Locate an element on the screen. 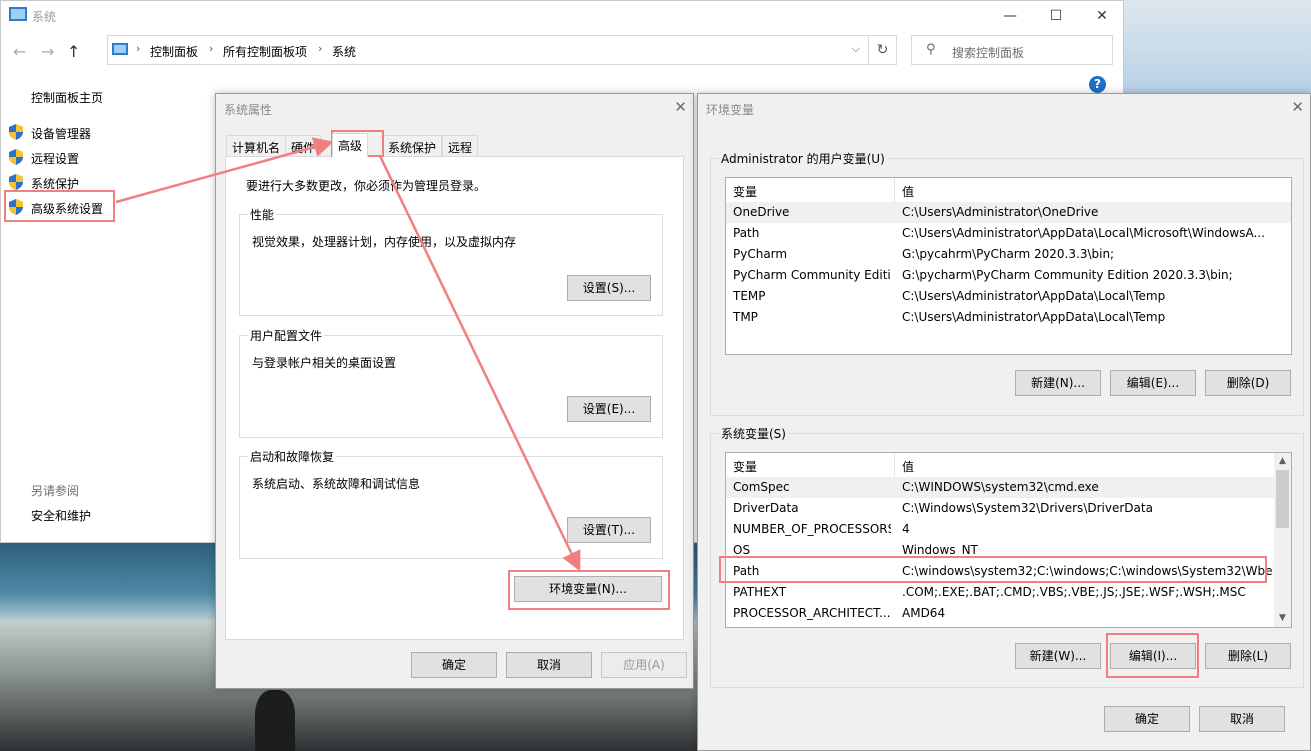 The height and width of the screenshot is (751, 1311). refresh-button: ↻ is located at coordinates (883, 50).